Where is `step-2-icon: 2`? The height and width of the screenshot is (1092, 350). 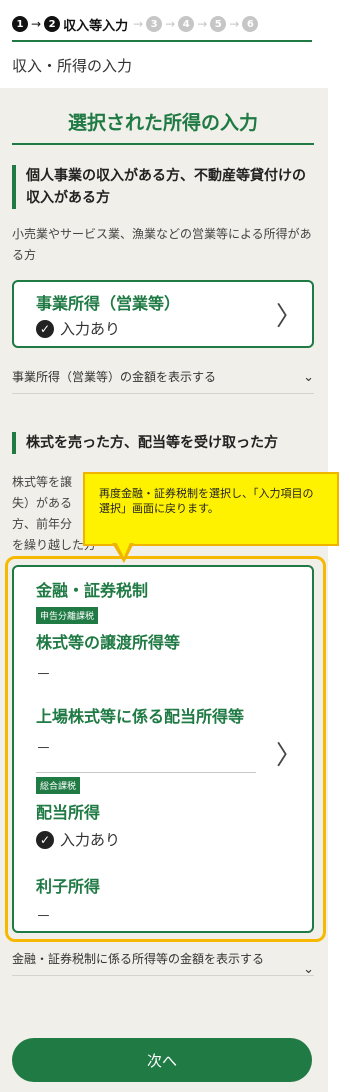 step-2-icon: 2 is located at coordinates (52, 24).